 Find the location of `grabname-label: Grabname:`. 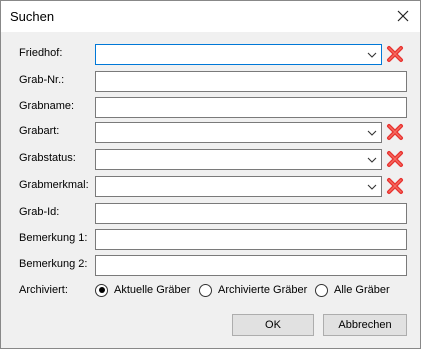

grabname-label: Grabname: is located at coordinates (47, 106).